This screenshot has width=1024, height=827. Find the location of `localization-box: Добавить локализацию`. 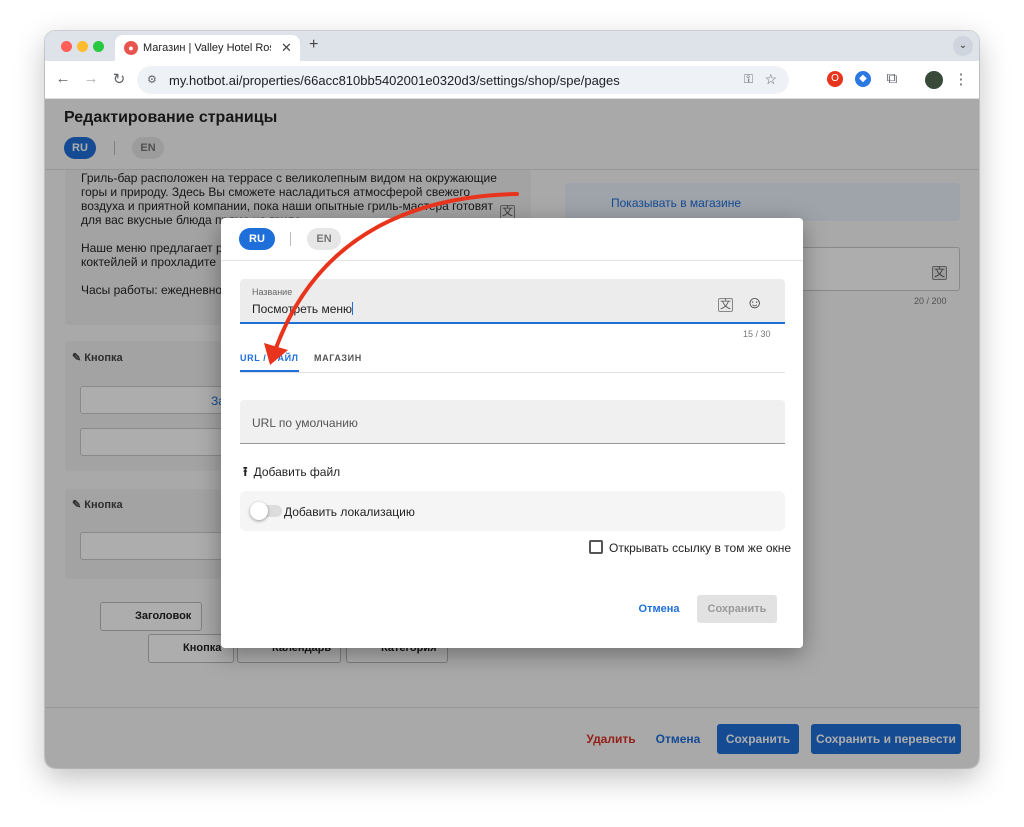

localization-box: Добавить локализацию is located at coordinates (512, 511).